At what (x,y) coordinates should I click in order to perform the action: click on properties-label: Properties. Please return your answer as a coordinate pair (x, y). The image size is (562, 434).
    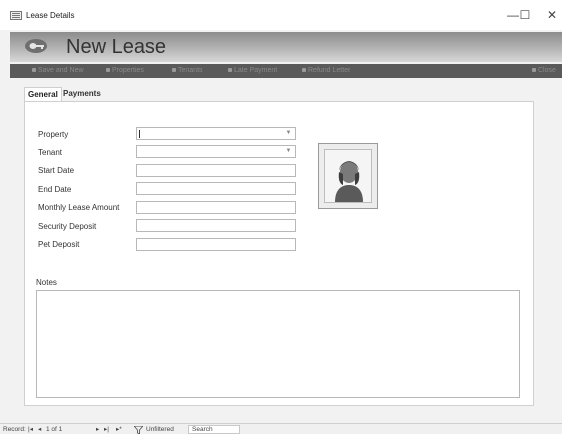
    Looking at the image, I should click on (128, 70).